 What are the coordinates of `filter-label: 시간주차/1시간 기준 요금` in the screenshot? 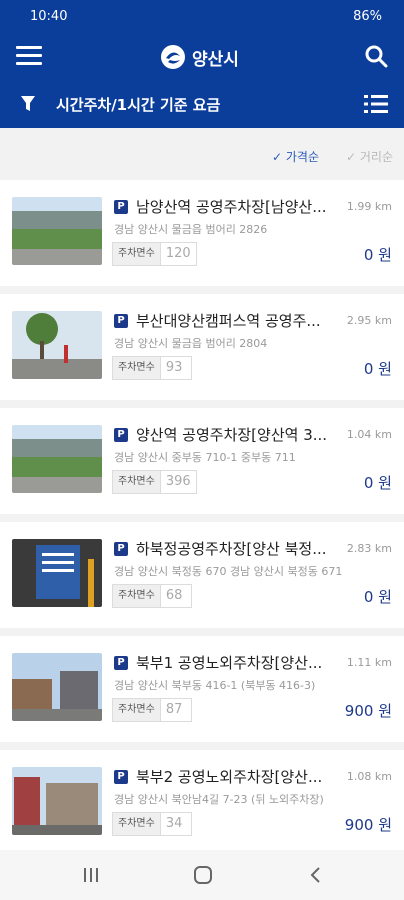 It's located at (138, 104).